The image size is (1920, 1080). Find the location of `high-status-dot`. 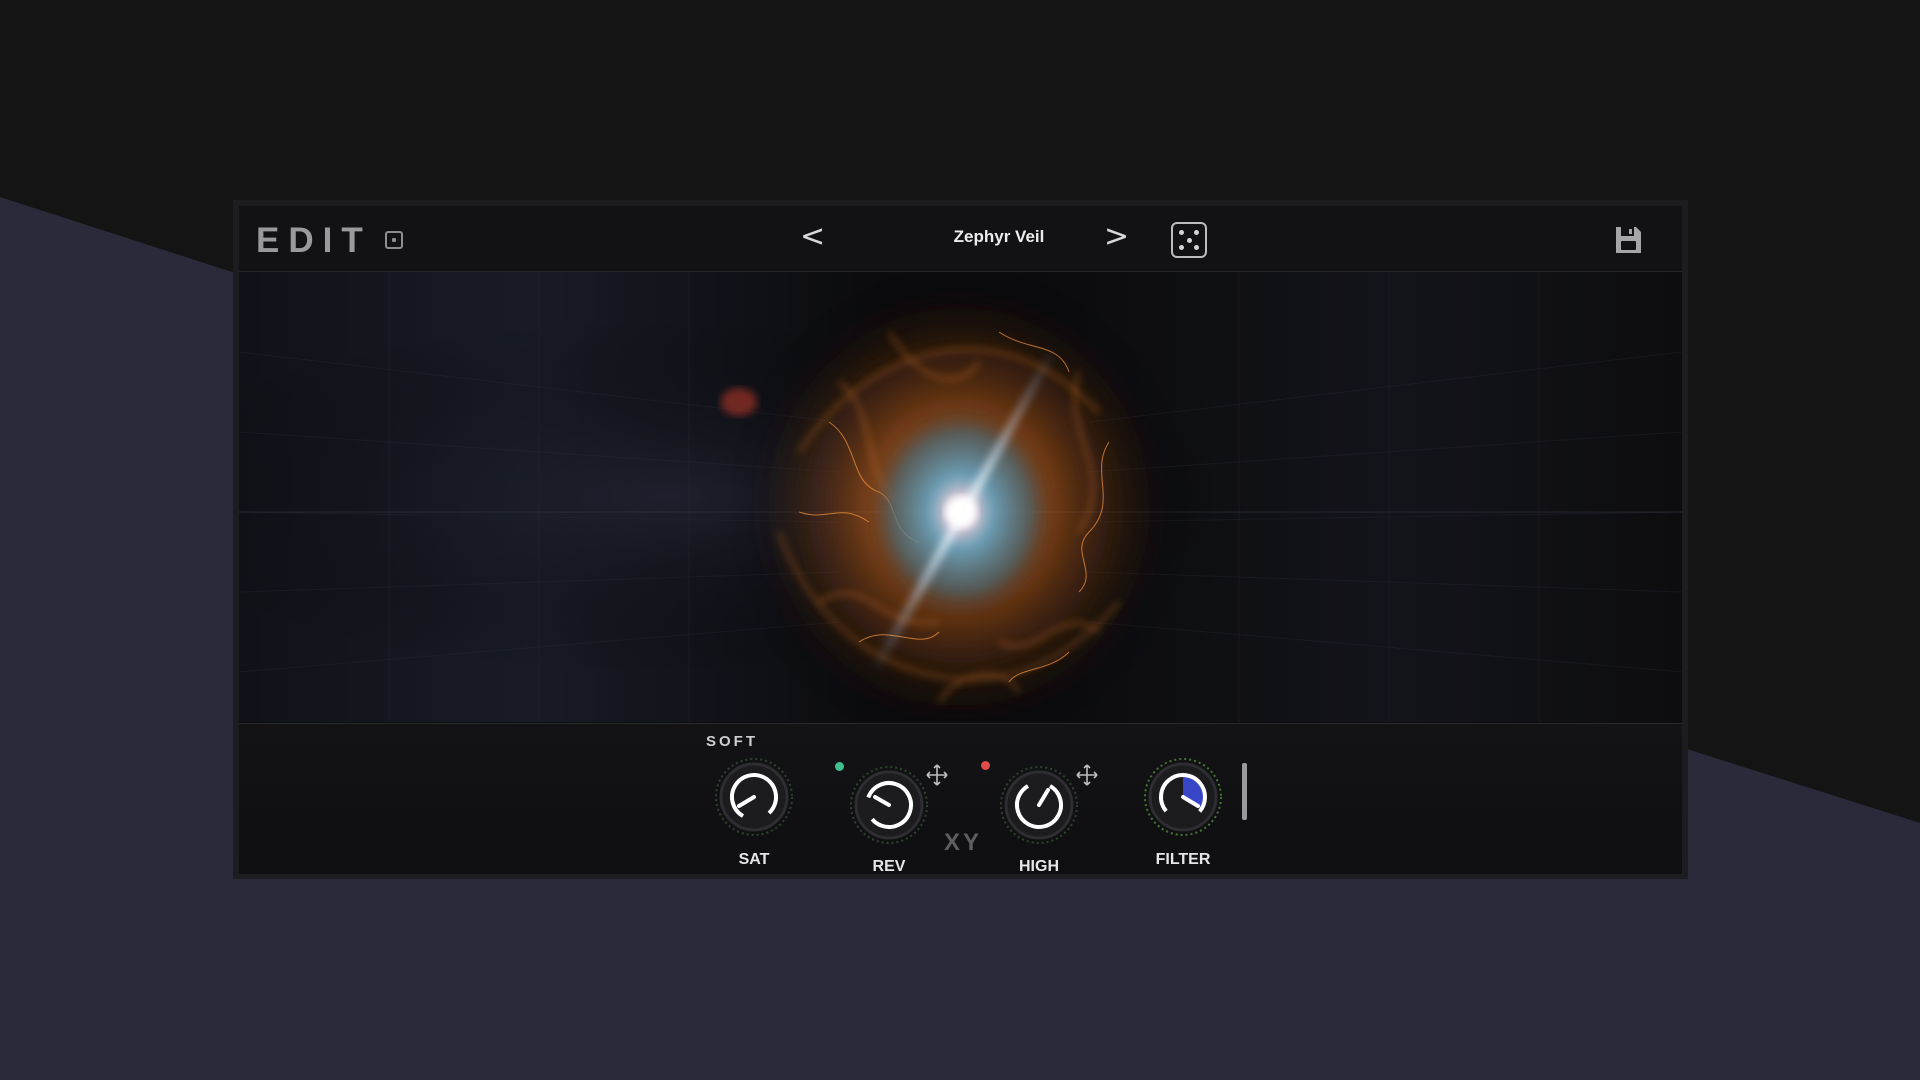

high-status-dot is located at coordinates (985, 765).